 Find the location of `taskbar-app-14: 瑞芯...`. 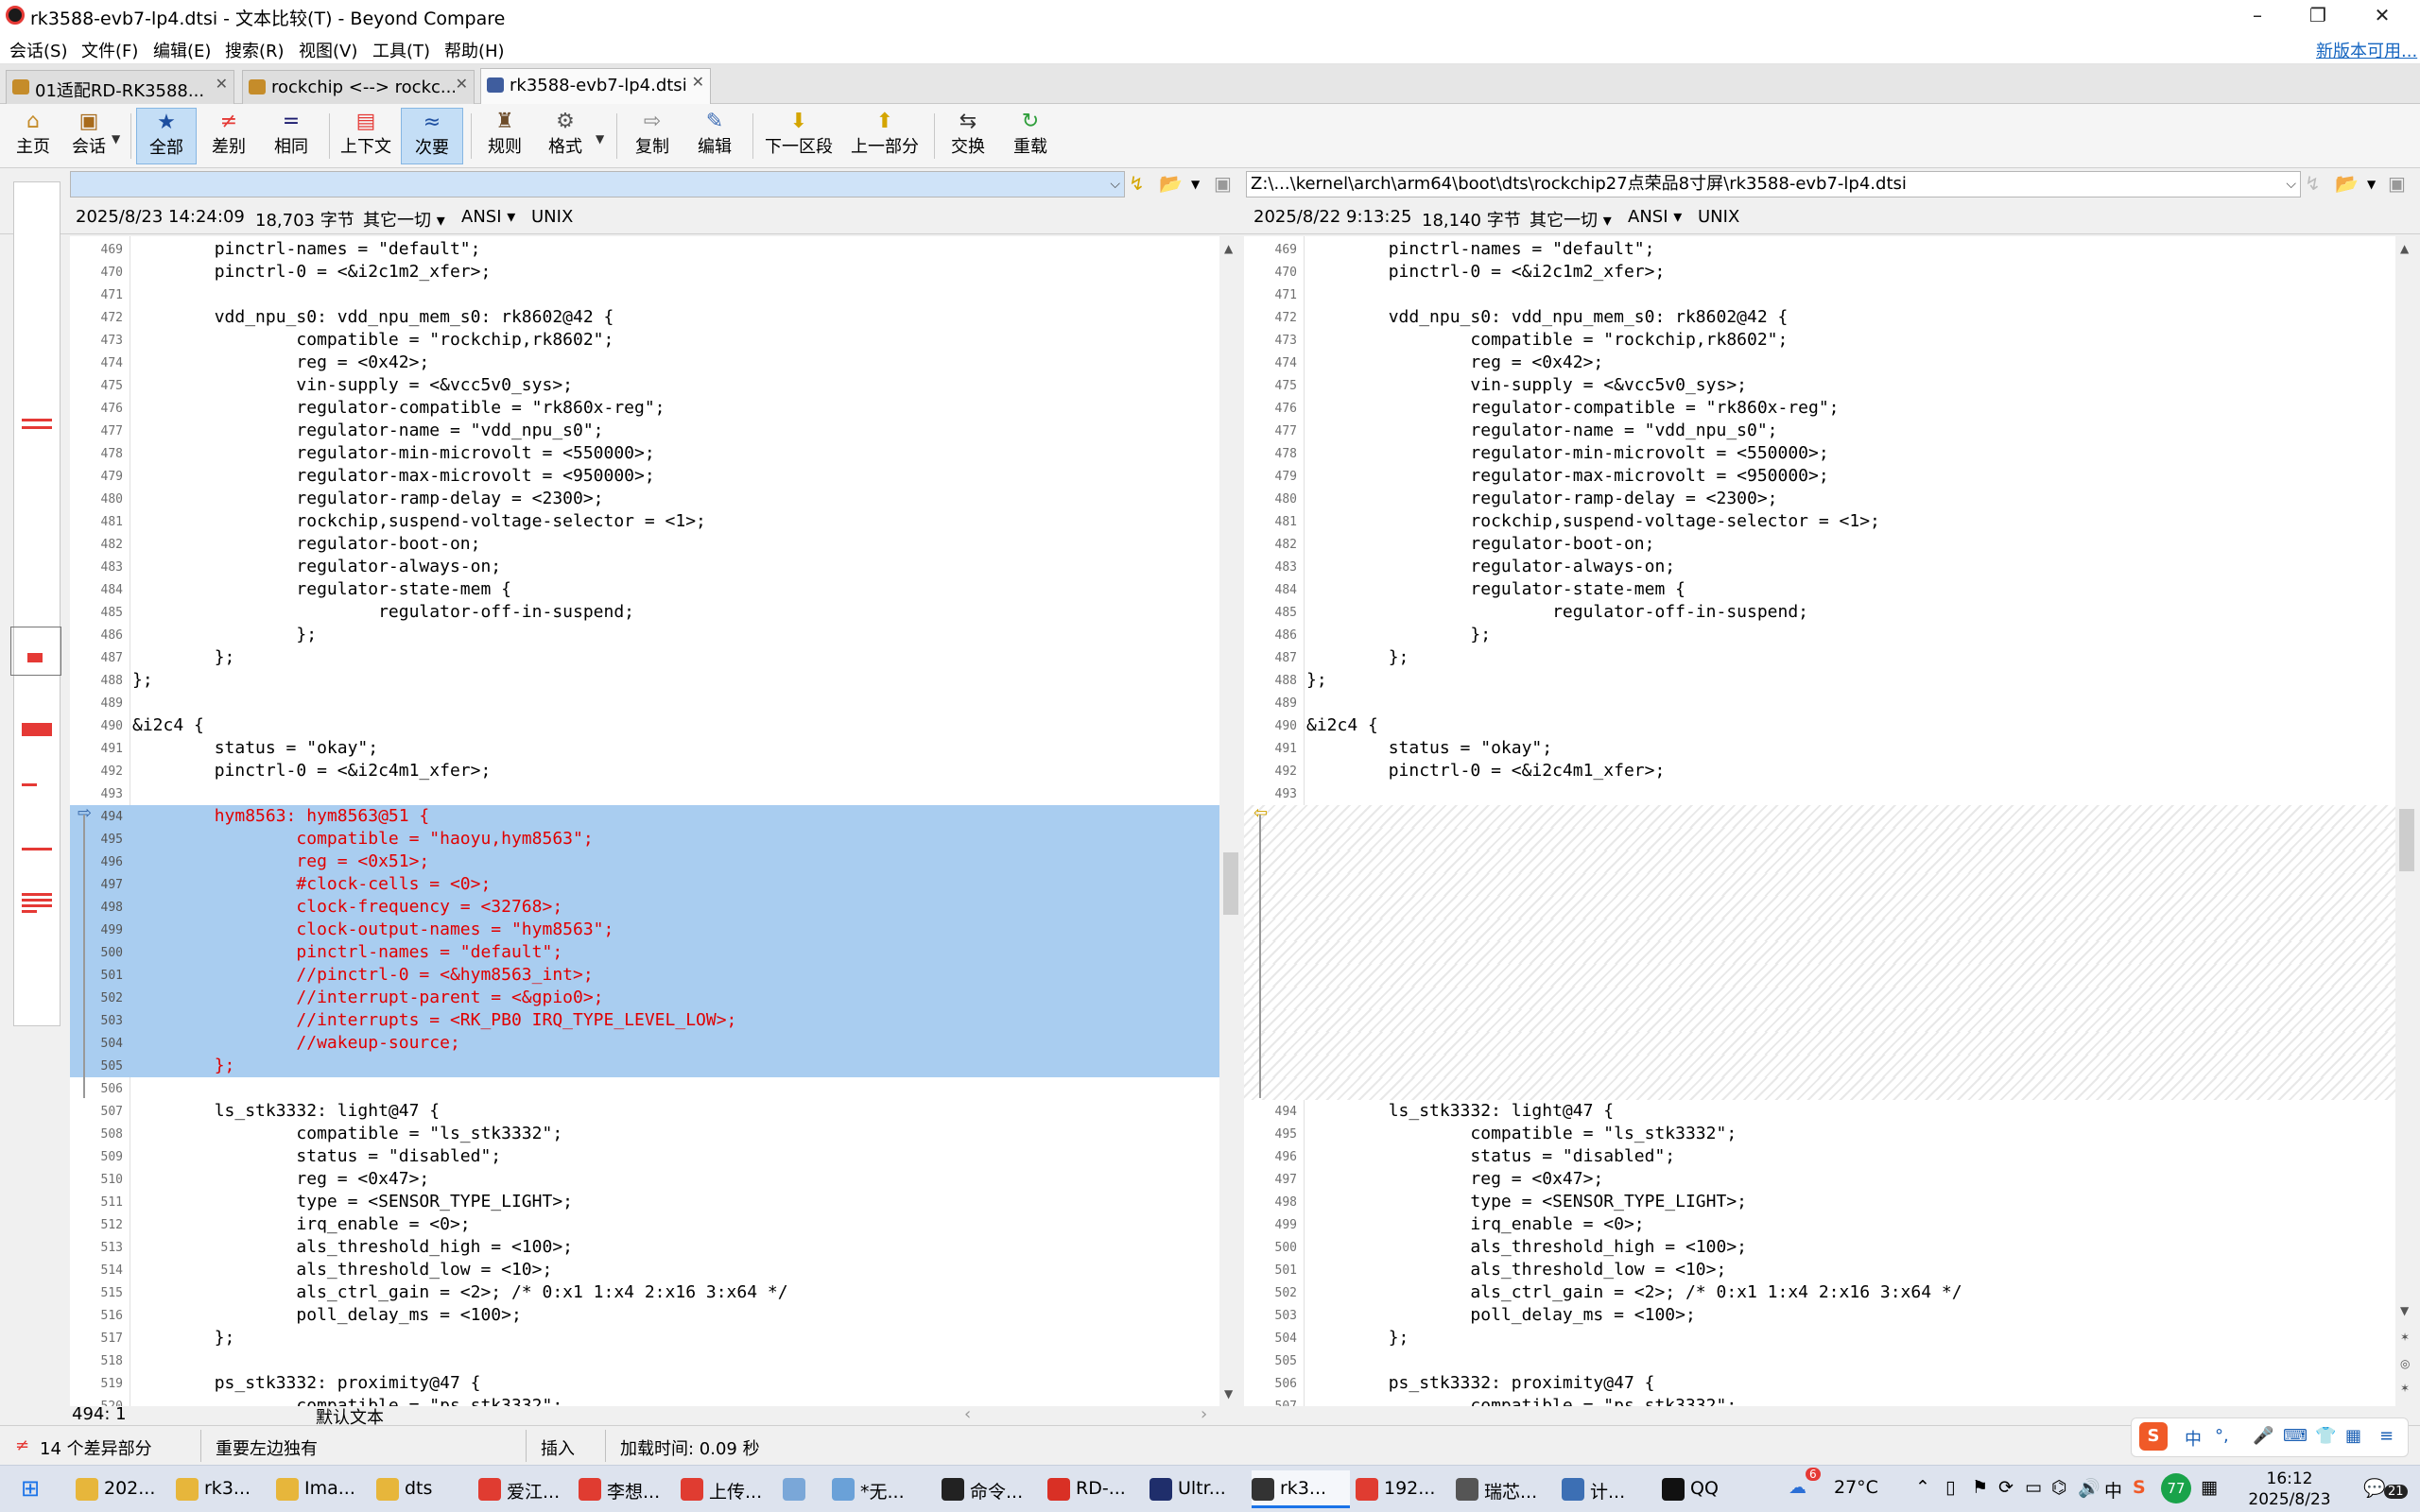

taskbar-app-14: 瑞芯... is located at coordinates (1505, 1489).